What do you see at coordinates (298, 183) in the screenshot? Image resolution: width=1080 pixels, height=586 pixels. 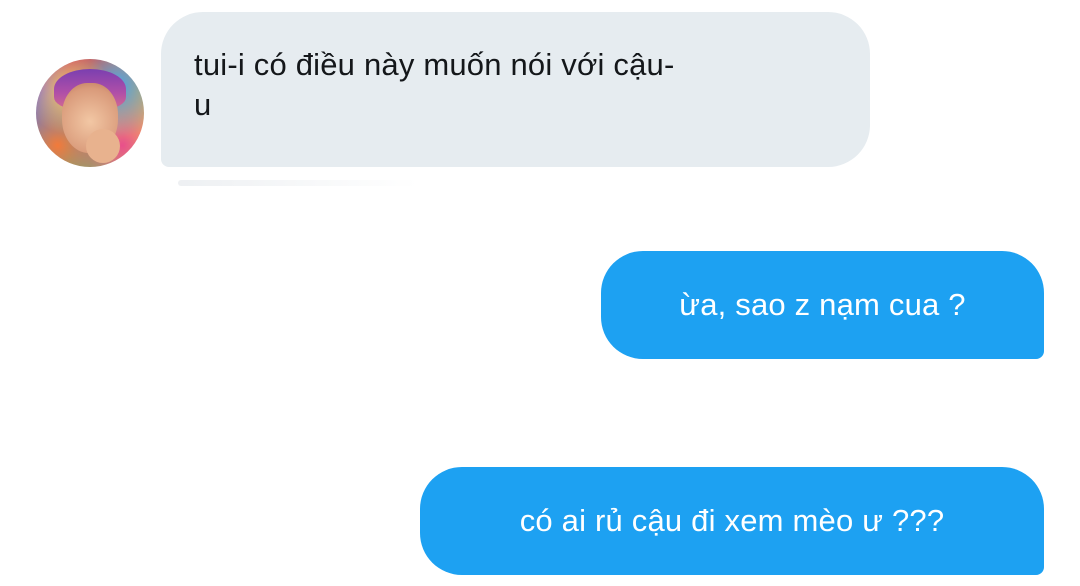 I see `message-divider` at bounding box center [298, 183].